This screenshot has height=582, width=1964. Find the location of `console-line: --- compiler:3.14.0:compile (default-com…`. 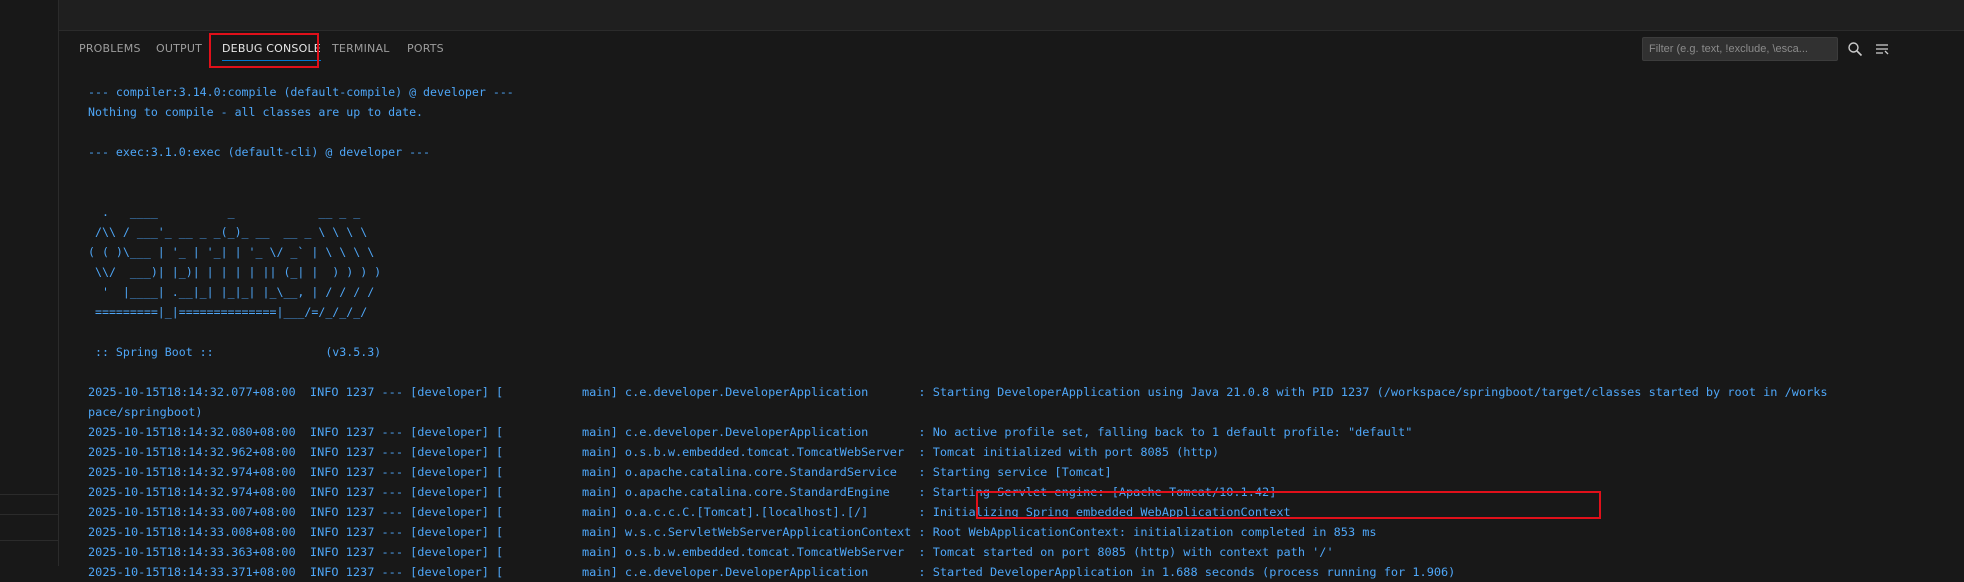

console-line: --- compiler:3.14.0:compile (default-com… is located at coordinates (301, 92).